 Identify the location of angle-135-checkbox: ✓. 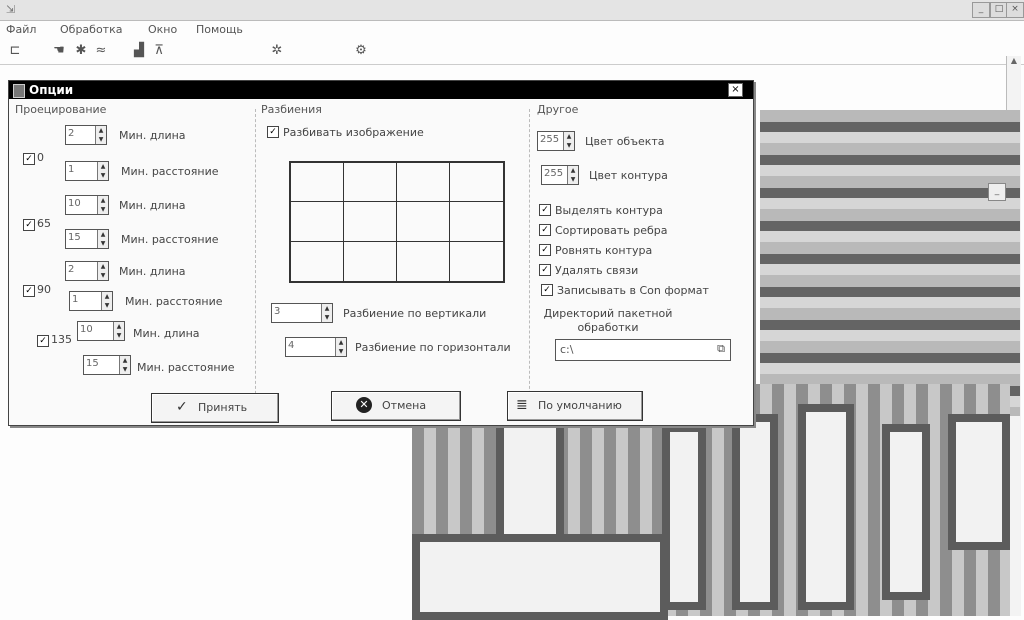
(43, 341).